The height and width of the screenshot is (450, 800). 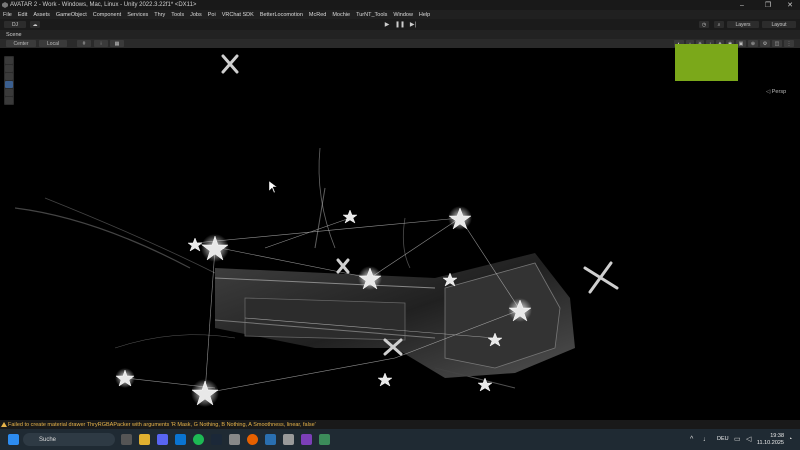 I want to click on menu-betterlocomotion: BetterLocomotion, so click(x=281, y=15).